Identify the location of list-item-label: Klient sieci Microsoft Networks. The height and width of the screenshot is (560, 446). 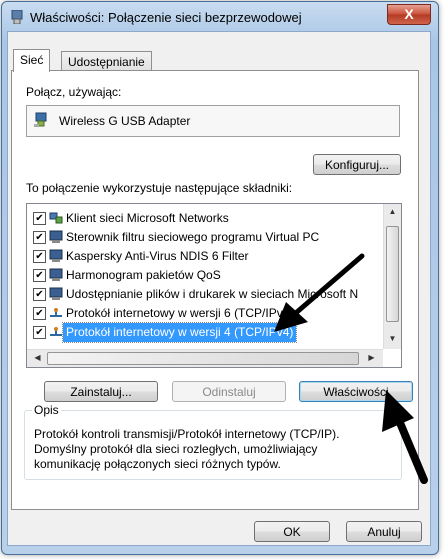
(147, 218).